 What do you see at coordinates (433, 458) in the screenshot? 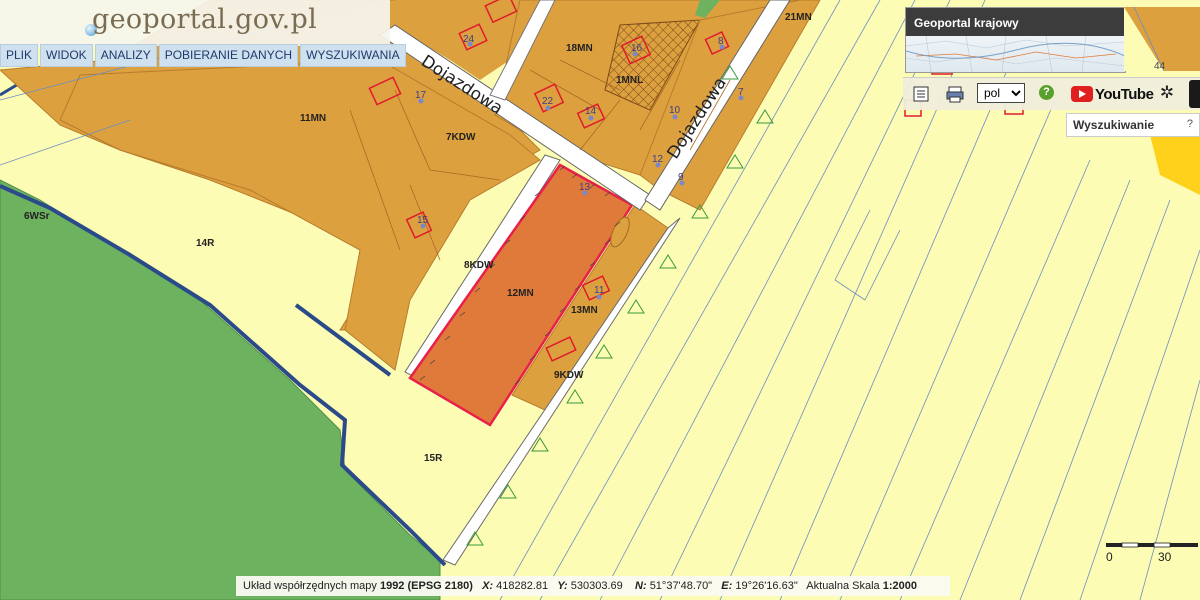
I see `zone-label-15r: 15R` at bounding box center [433, 458].